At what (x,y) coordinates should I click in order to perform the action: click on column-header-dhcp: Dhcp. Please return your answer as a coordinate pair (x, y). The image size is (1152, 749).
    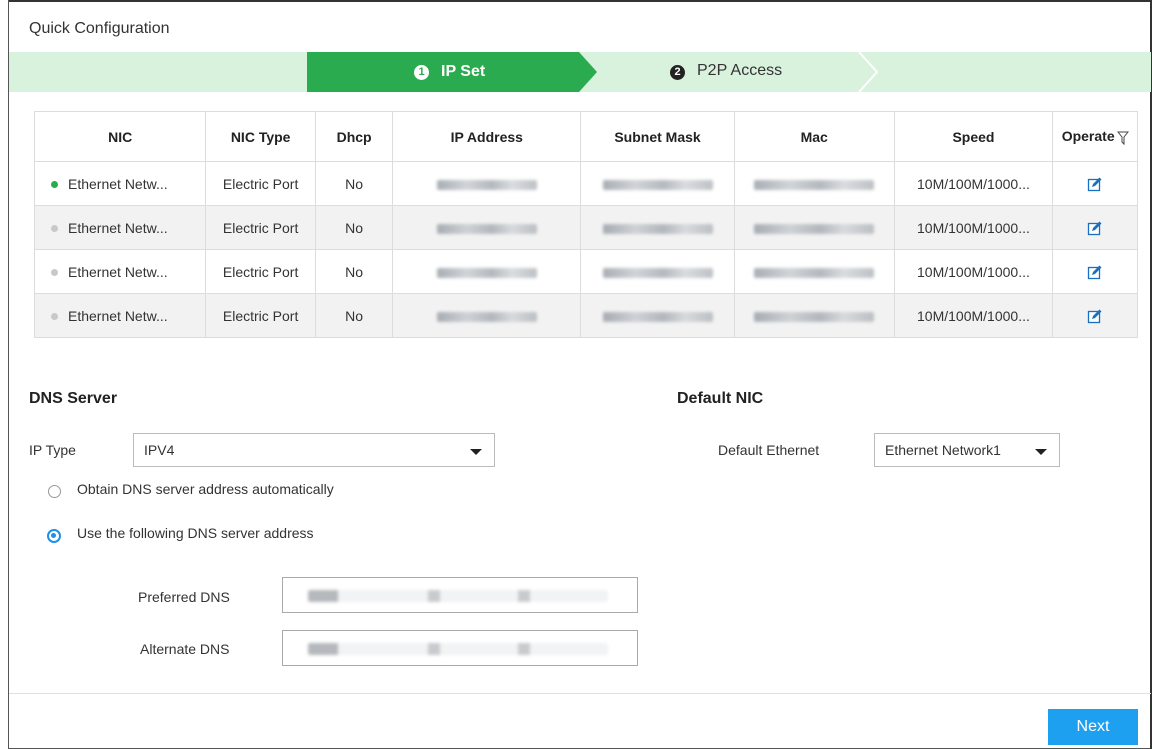
    Looking at the image, I should click on (354, 136).